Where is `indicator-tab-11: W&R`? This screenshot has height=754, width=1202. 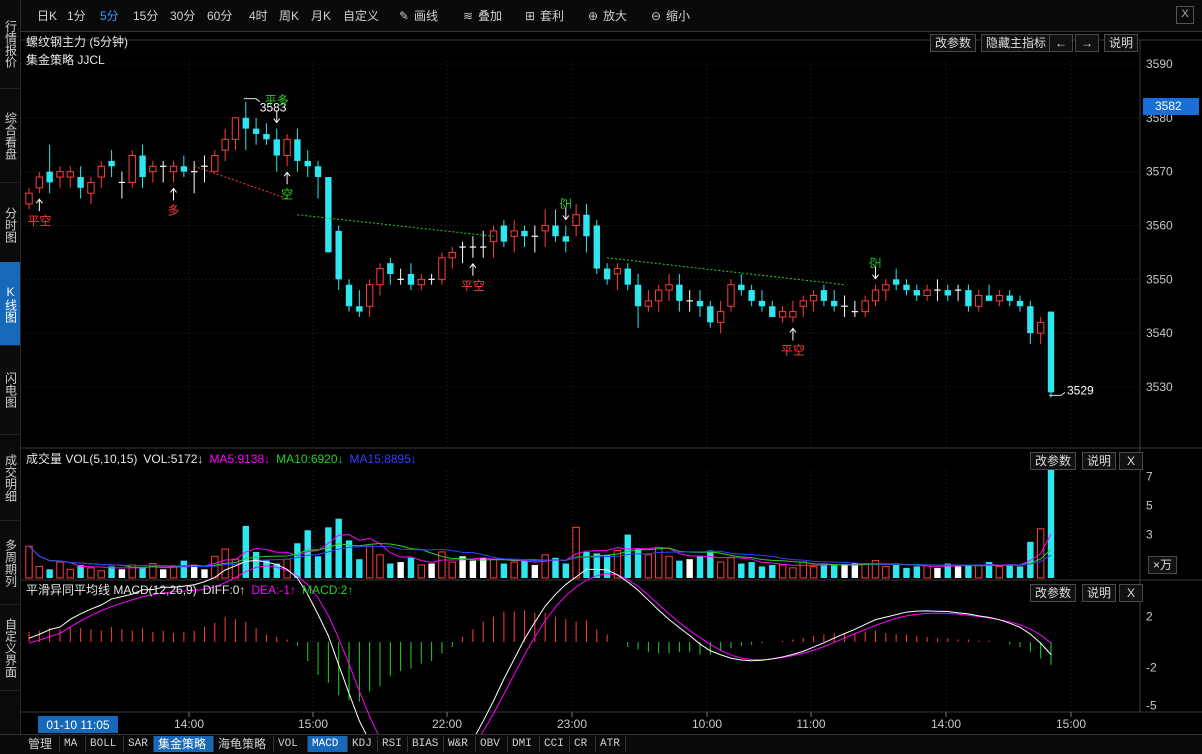
indicator-tab-11: W&R is located at coordinates (460, 744).